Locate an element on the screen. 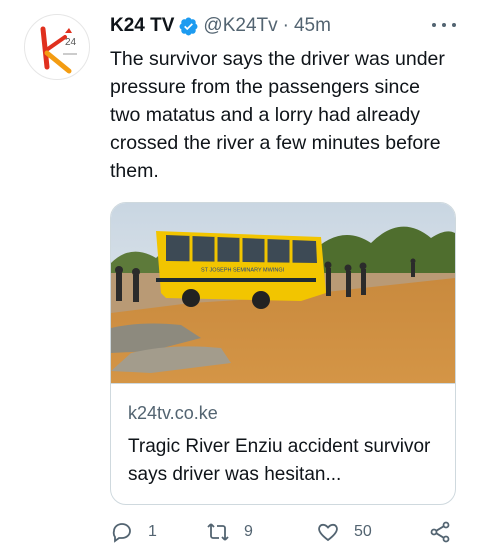  retweet-button: 9 is located at coordinates (229, 532).